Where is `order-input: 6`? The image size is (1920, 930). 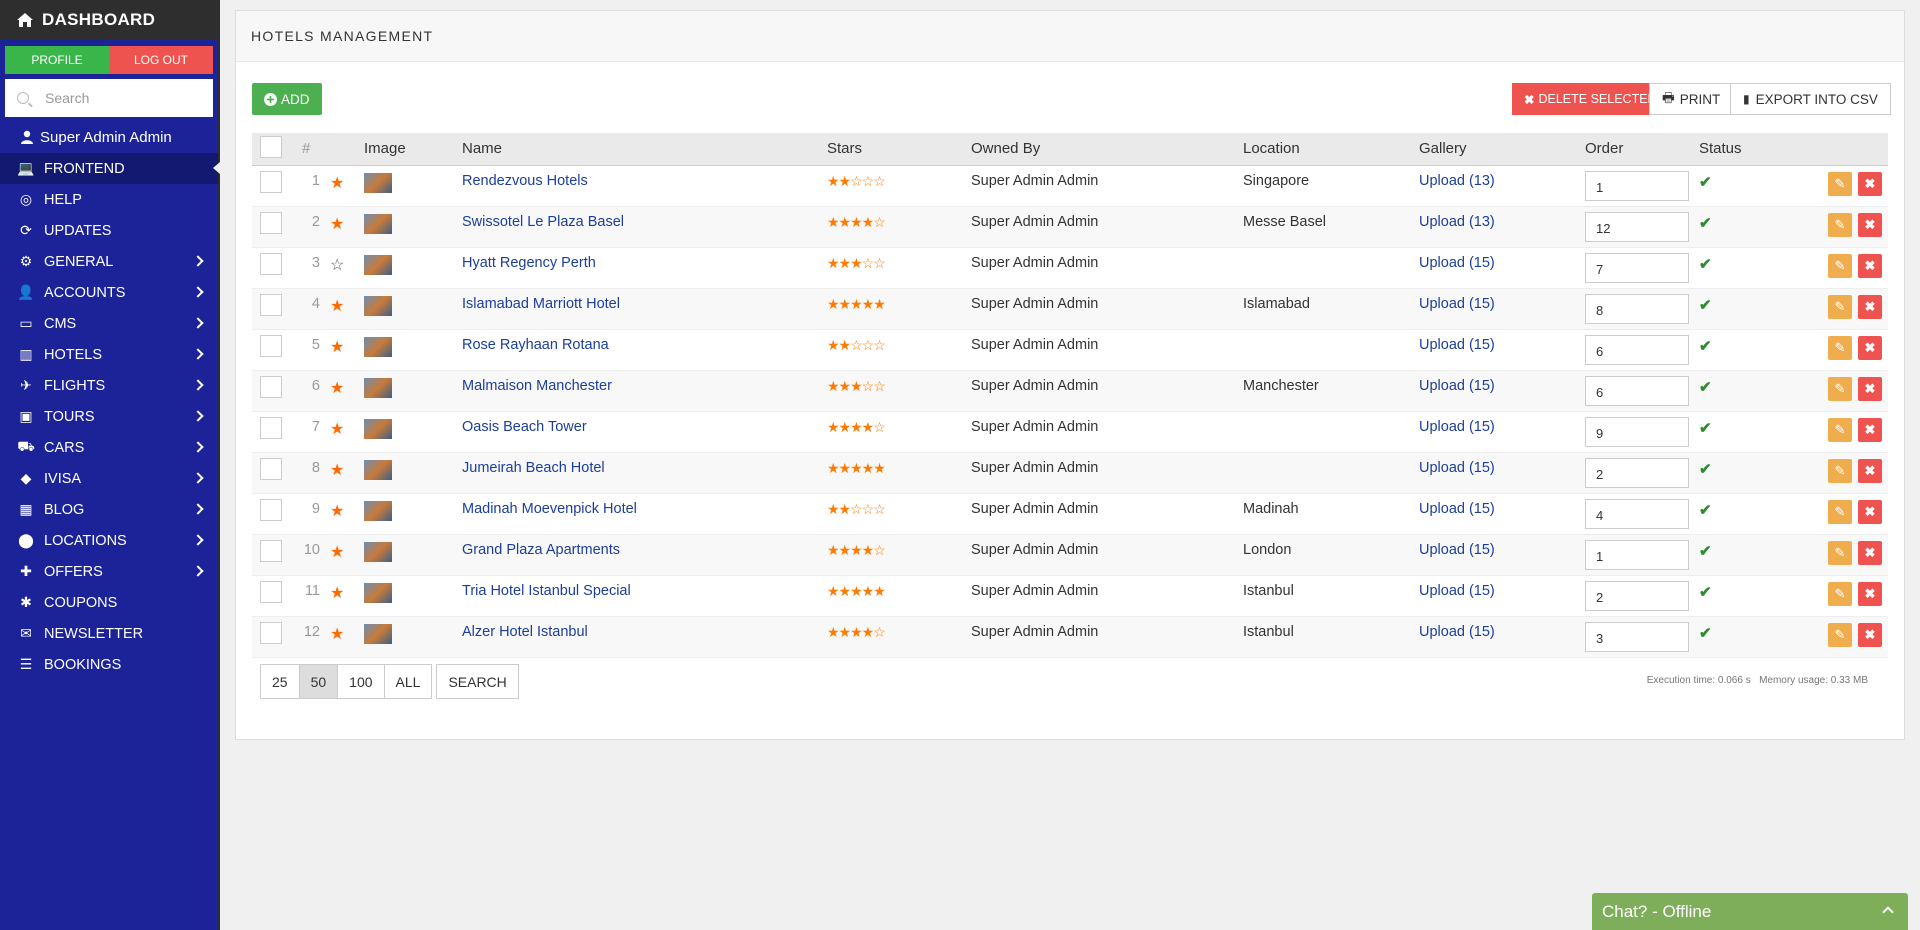
order-input: 6 is located at coordinates (1637, 349).